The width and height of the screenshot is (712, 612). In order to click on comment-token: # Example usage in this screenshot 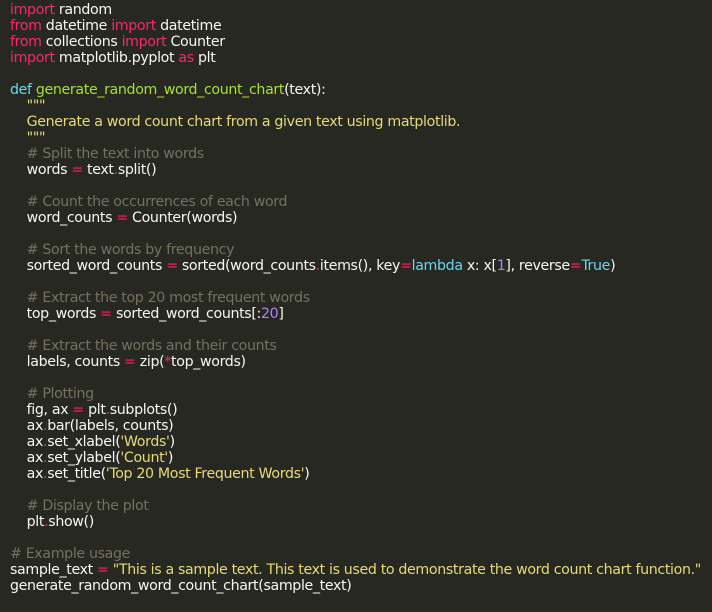, I will do `click(70, 554)`.